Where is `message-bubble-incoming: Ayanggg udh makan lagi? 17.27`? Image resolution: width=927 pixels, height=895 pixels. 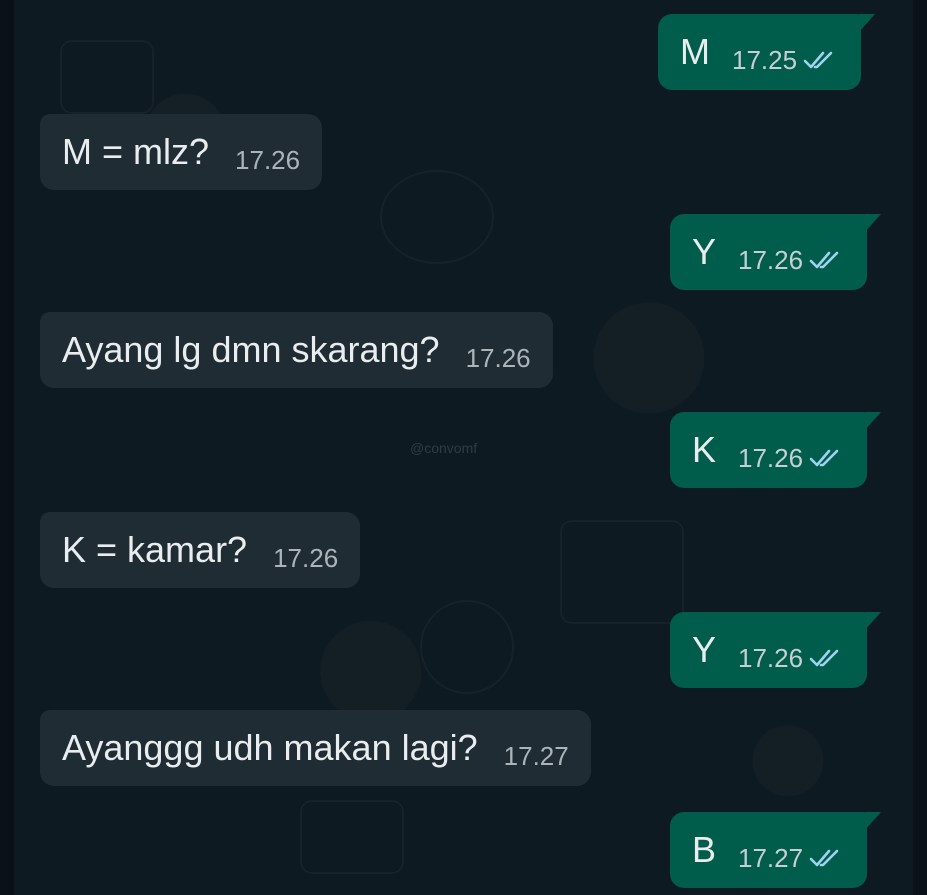 message-bubble-incoming: Ayanggg udh makan lagi? 17.27 is located at coordinates (315, 748).